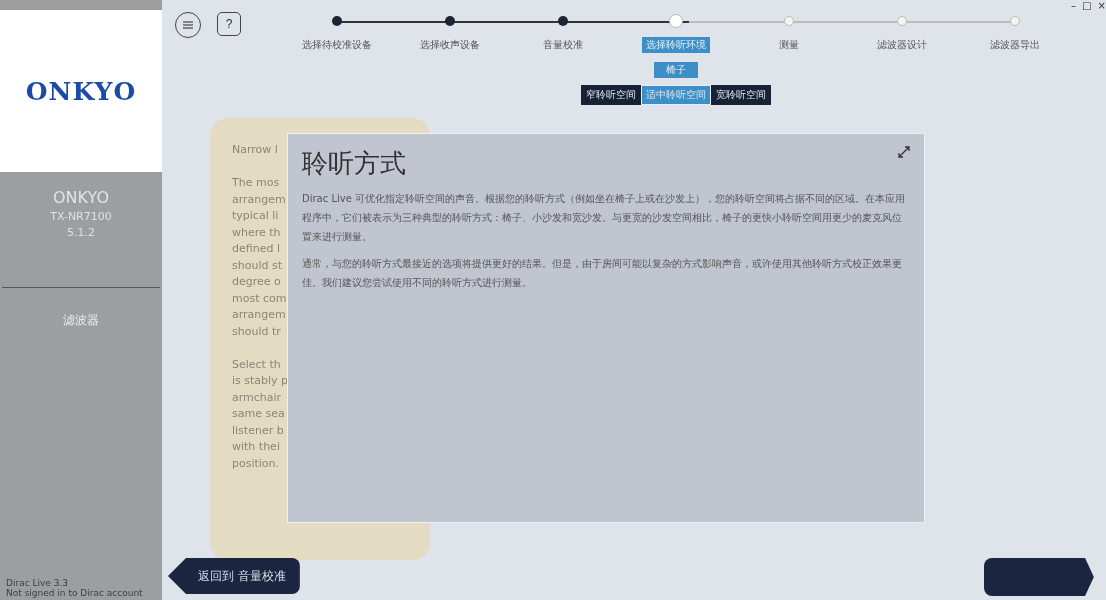 The width and height of the screenshot is (1106, 600). What do you see at coordinates (256, 249) in the screenshot?
I see `info-text: defined l` at bounding box center [256, 249].